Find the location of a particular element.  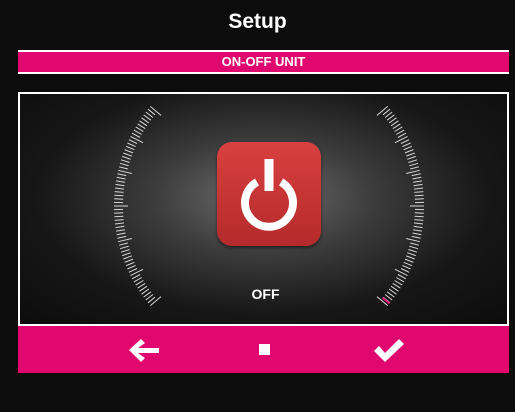

dial-scale-right is located at coordinates (400, 206).